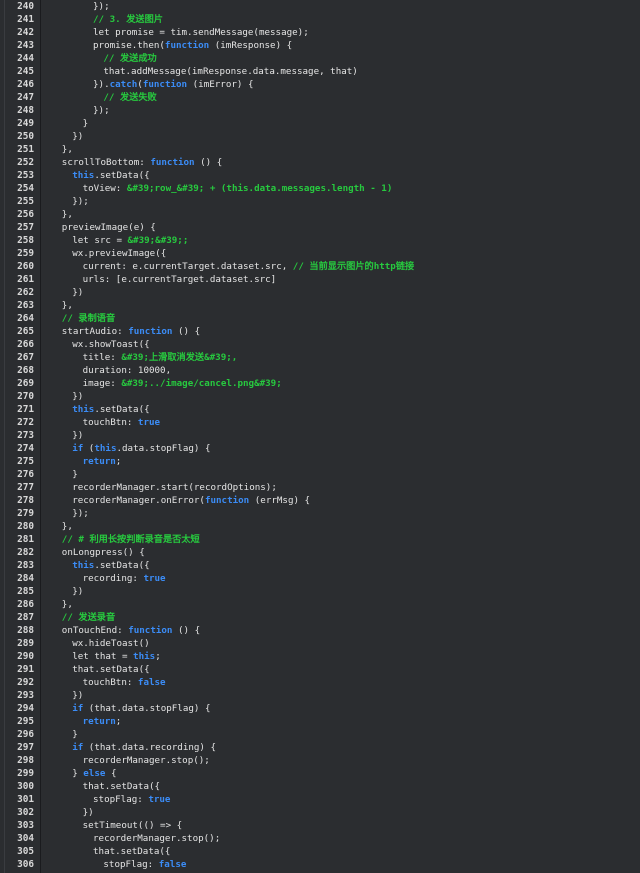 This screenshot has height=873, width=640. Describe the element at coordinates (320, 97) in the screenshot. I see `code-line: 247 // 发送失败` at that location.